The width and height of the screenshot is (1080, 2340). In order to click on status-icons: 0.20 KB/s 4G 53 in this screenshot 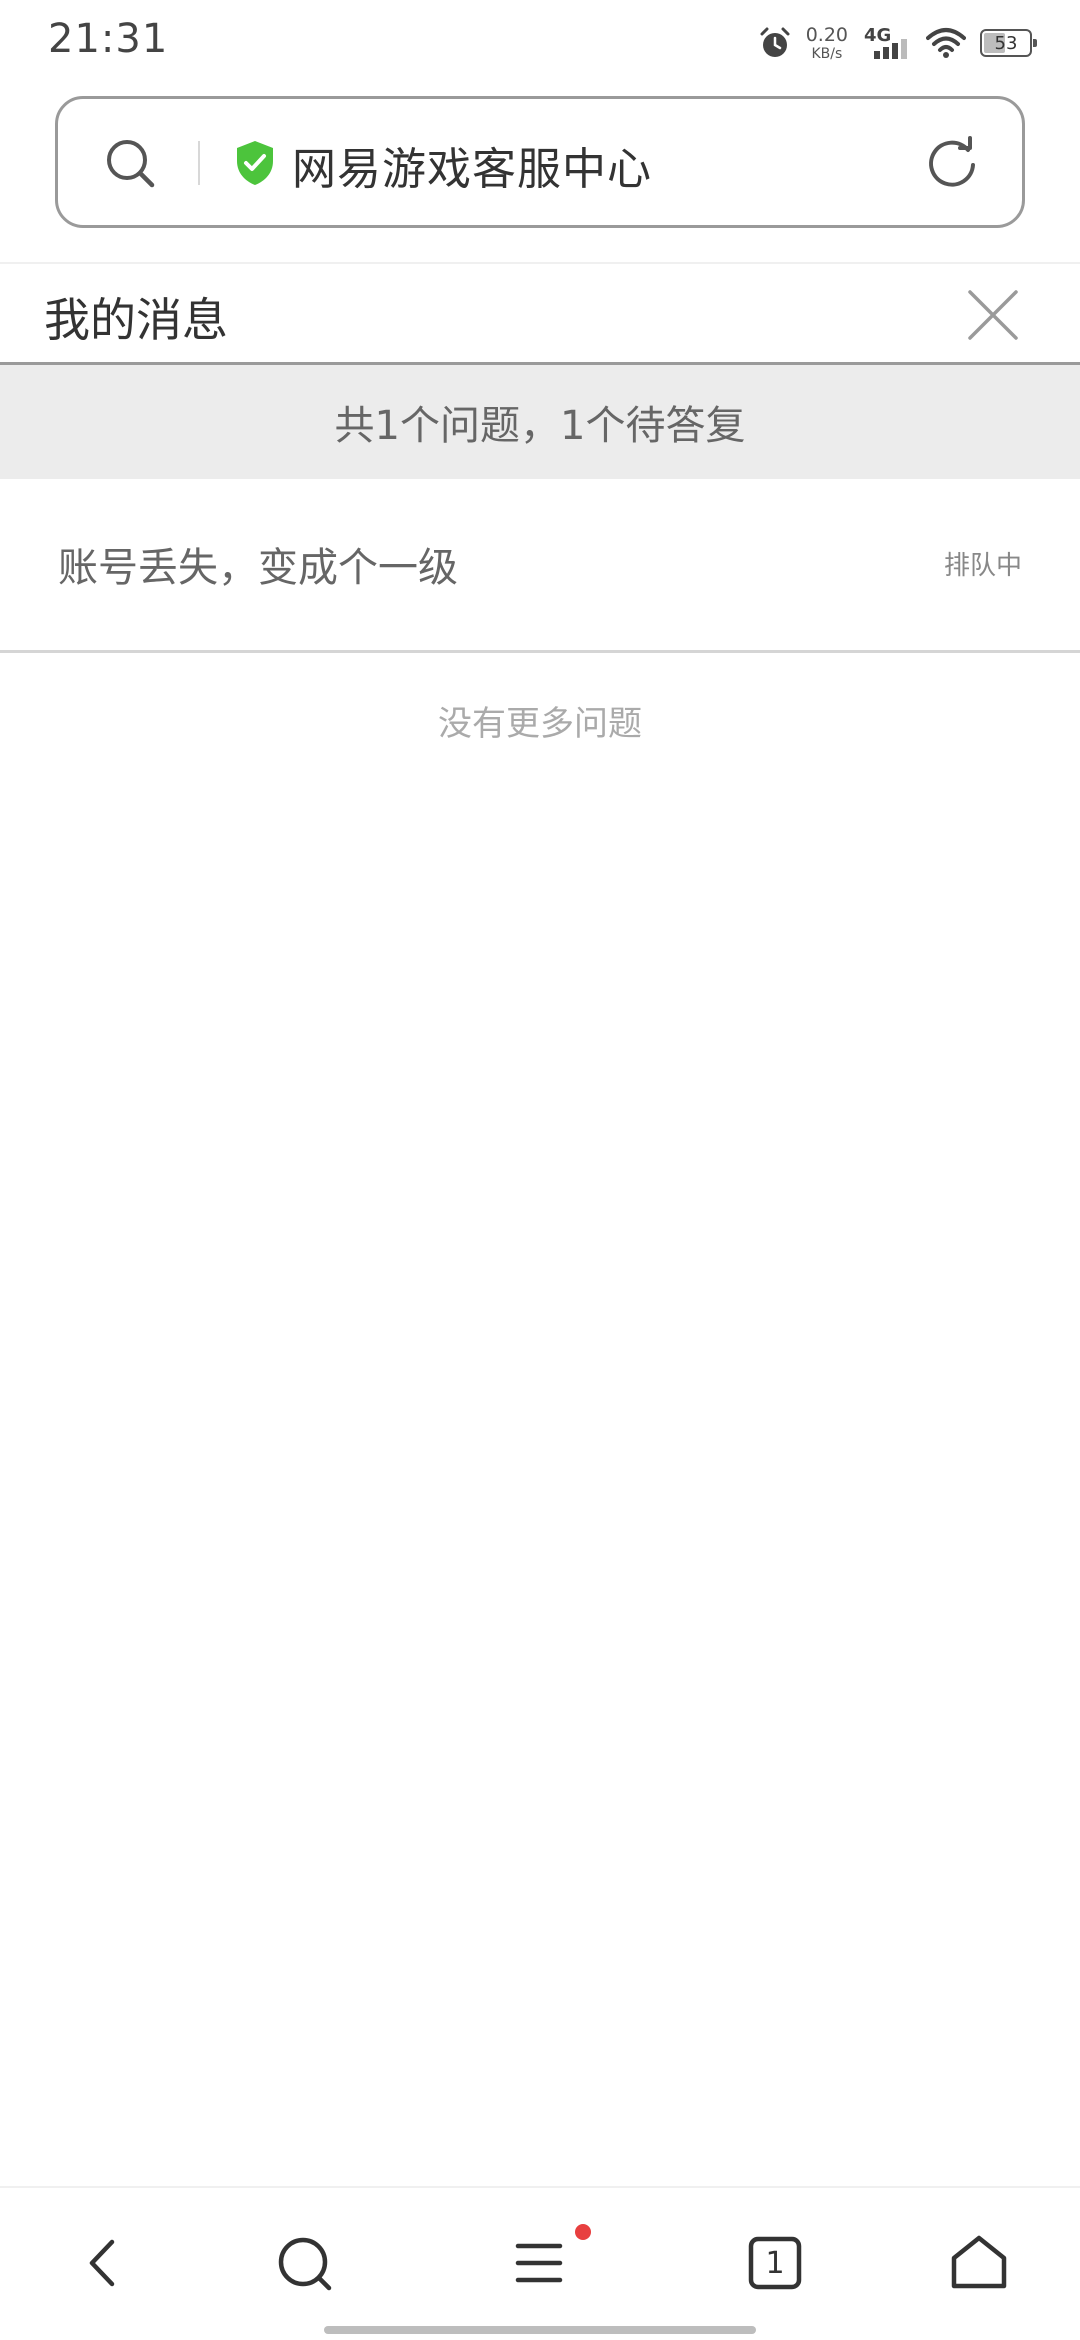, I will do `click(897, 43)`.